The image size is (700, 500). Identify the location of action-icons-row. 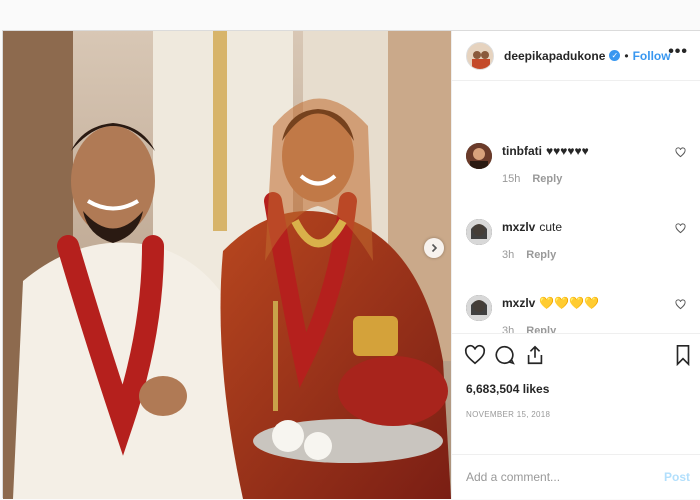
(578, 359).